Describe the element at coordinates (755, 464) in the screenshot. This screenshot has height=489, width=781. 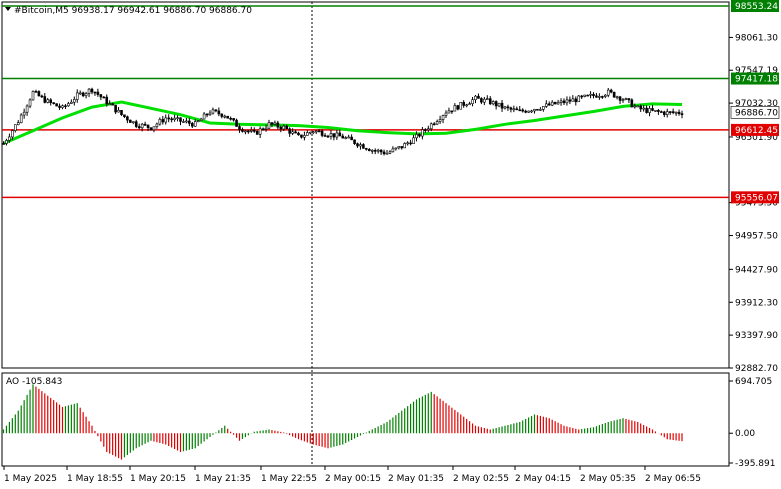
I see `ao-tick-label: -395.891` at that location.